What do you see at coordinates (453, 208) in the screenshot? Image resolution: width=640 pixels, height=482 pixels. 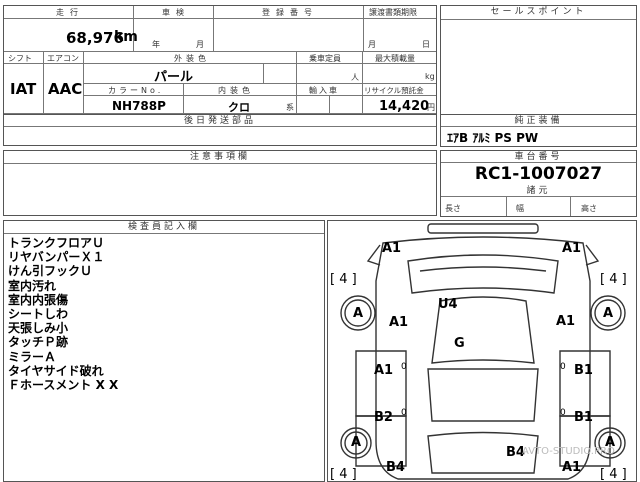 I see `length-label: 長さ` at bounding box center [453, 208].